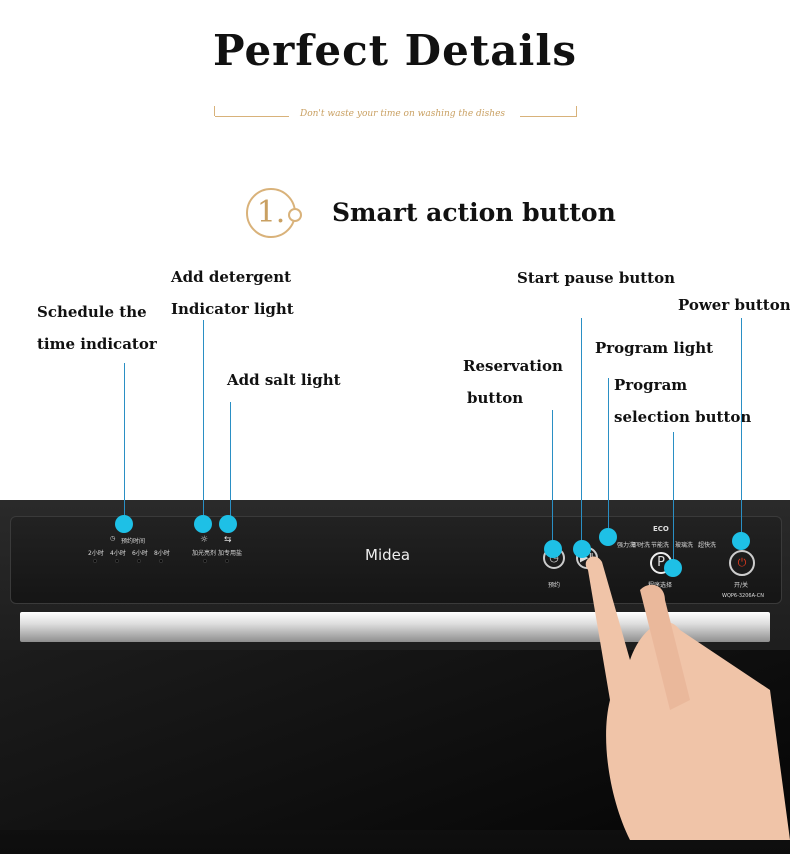 This screenshot has height=854, width=790. What do you see at coordinates (734, 305) in the screenshot?
I see `callout-power: Power button` at bounding box center [734, 305].